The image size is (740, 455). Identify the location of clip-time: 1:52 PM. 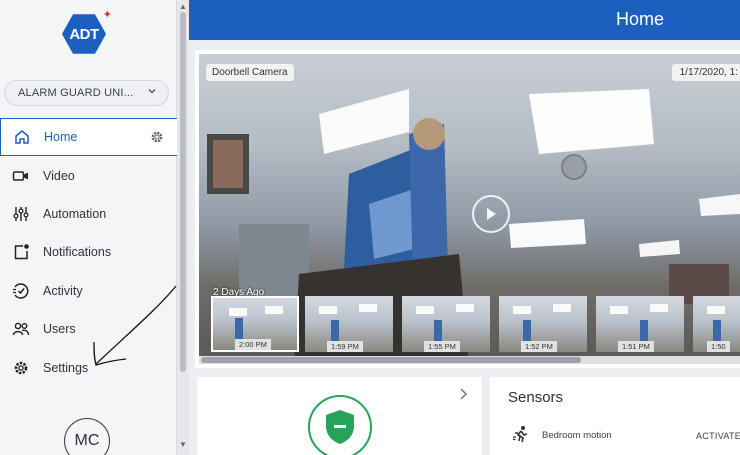
(539, 346).